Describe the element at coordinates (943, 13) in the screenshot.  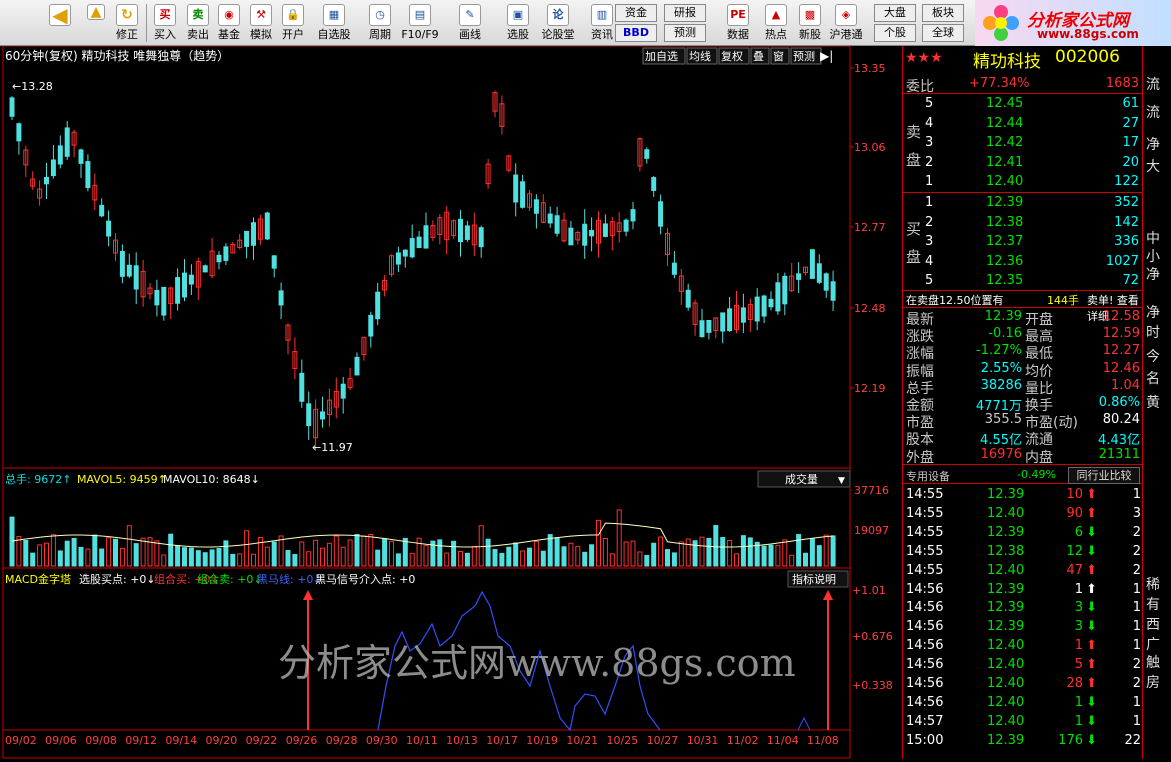
I see `sector-button: 板块` at that location.